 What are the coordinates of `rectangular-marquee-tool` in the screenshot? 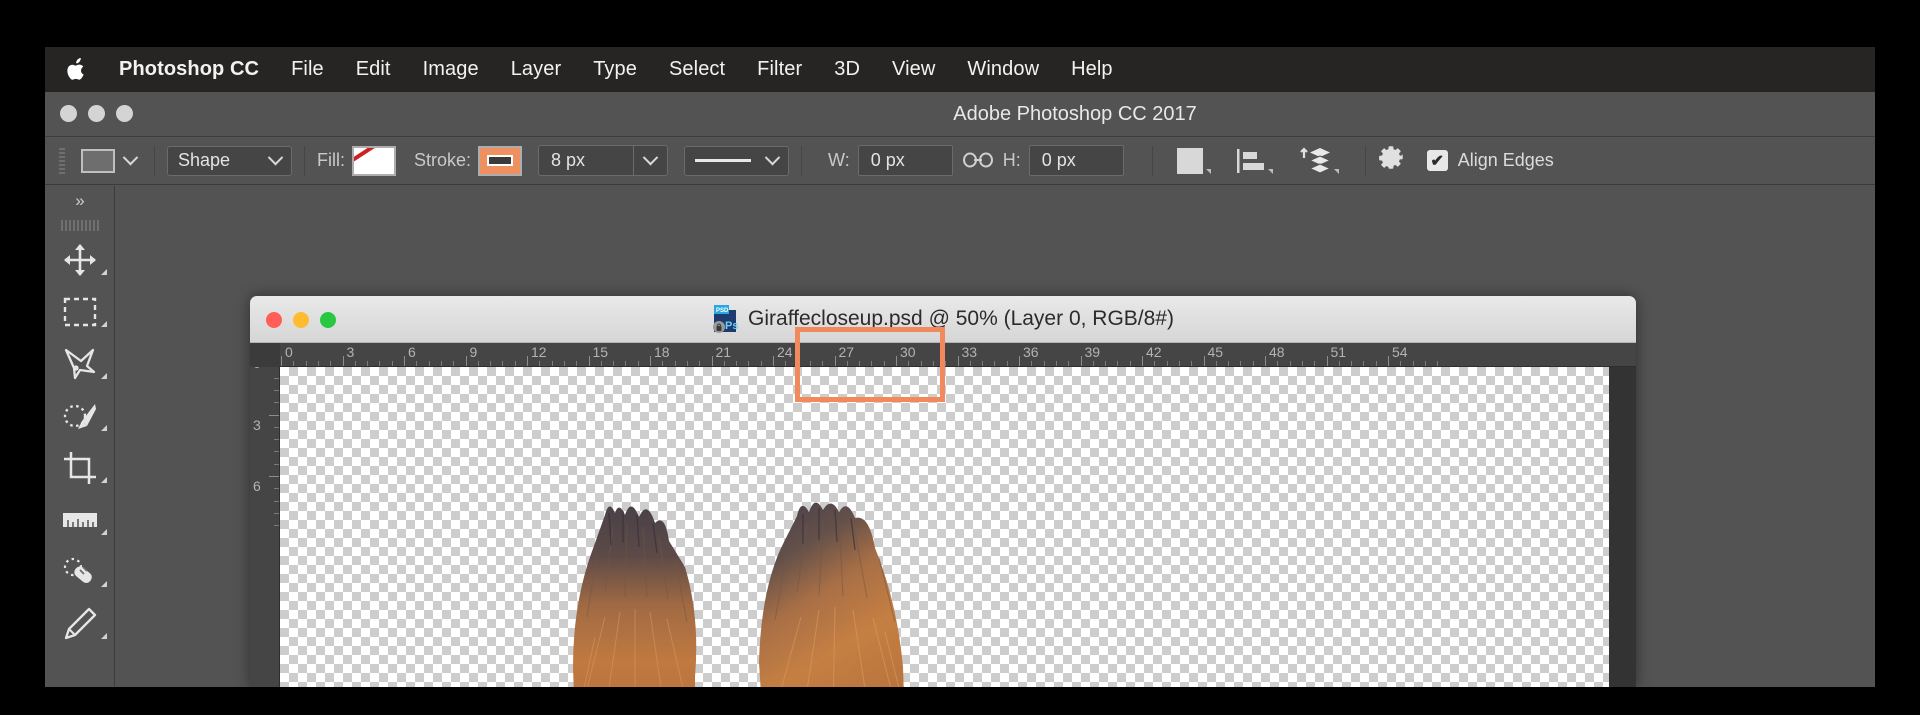 It's located at (79, 312).